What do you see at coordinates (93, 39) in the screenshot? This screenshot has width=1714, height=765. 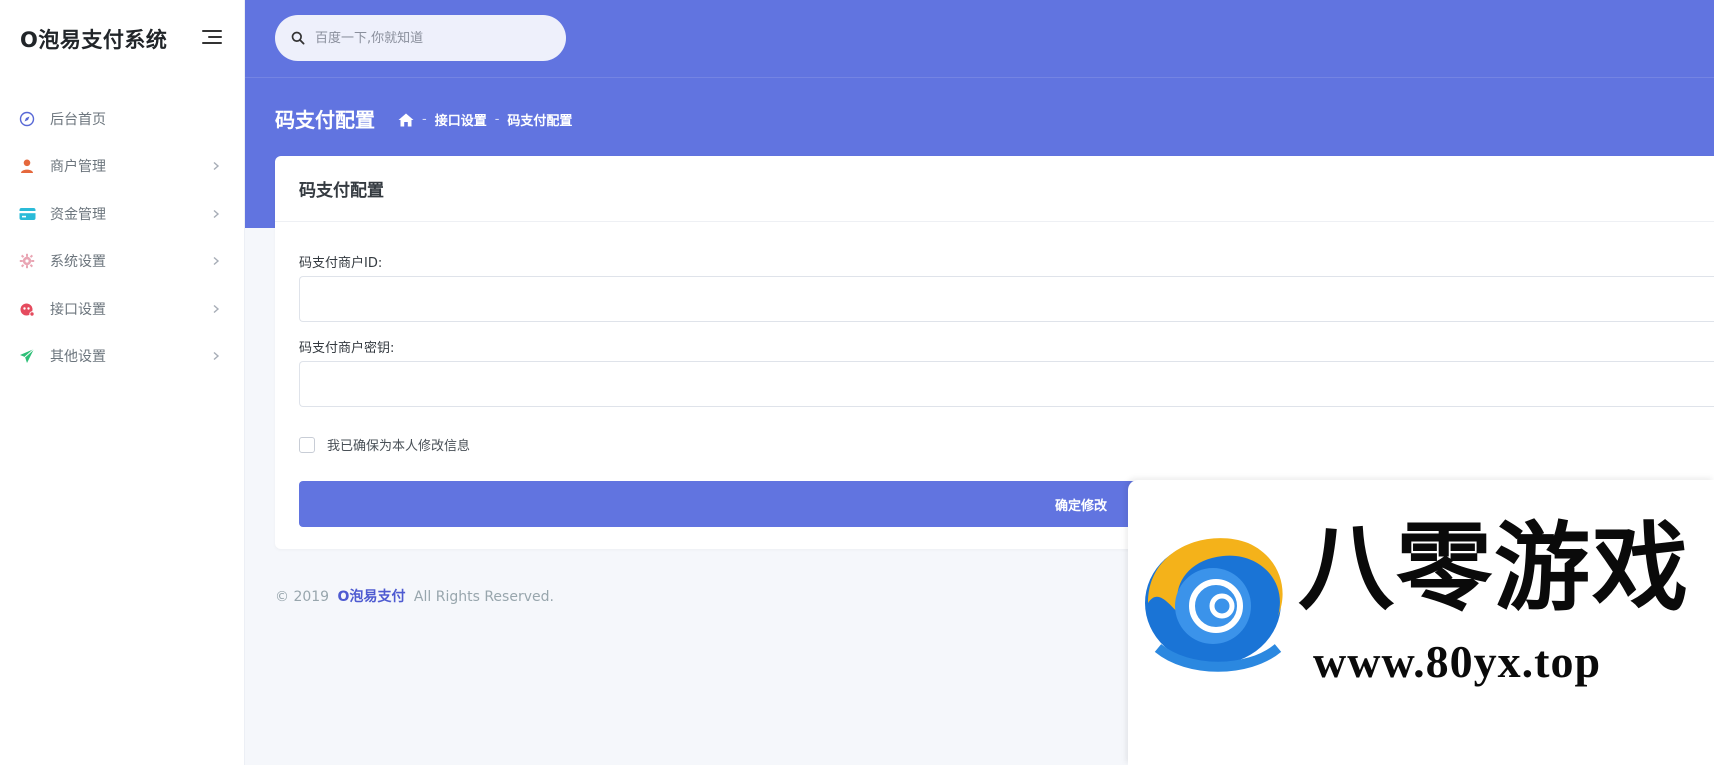 I see `app-brand: O泡易支付系统` at bounding box center [93, 39].